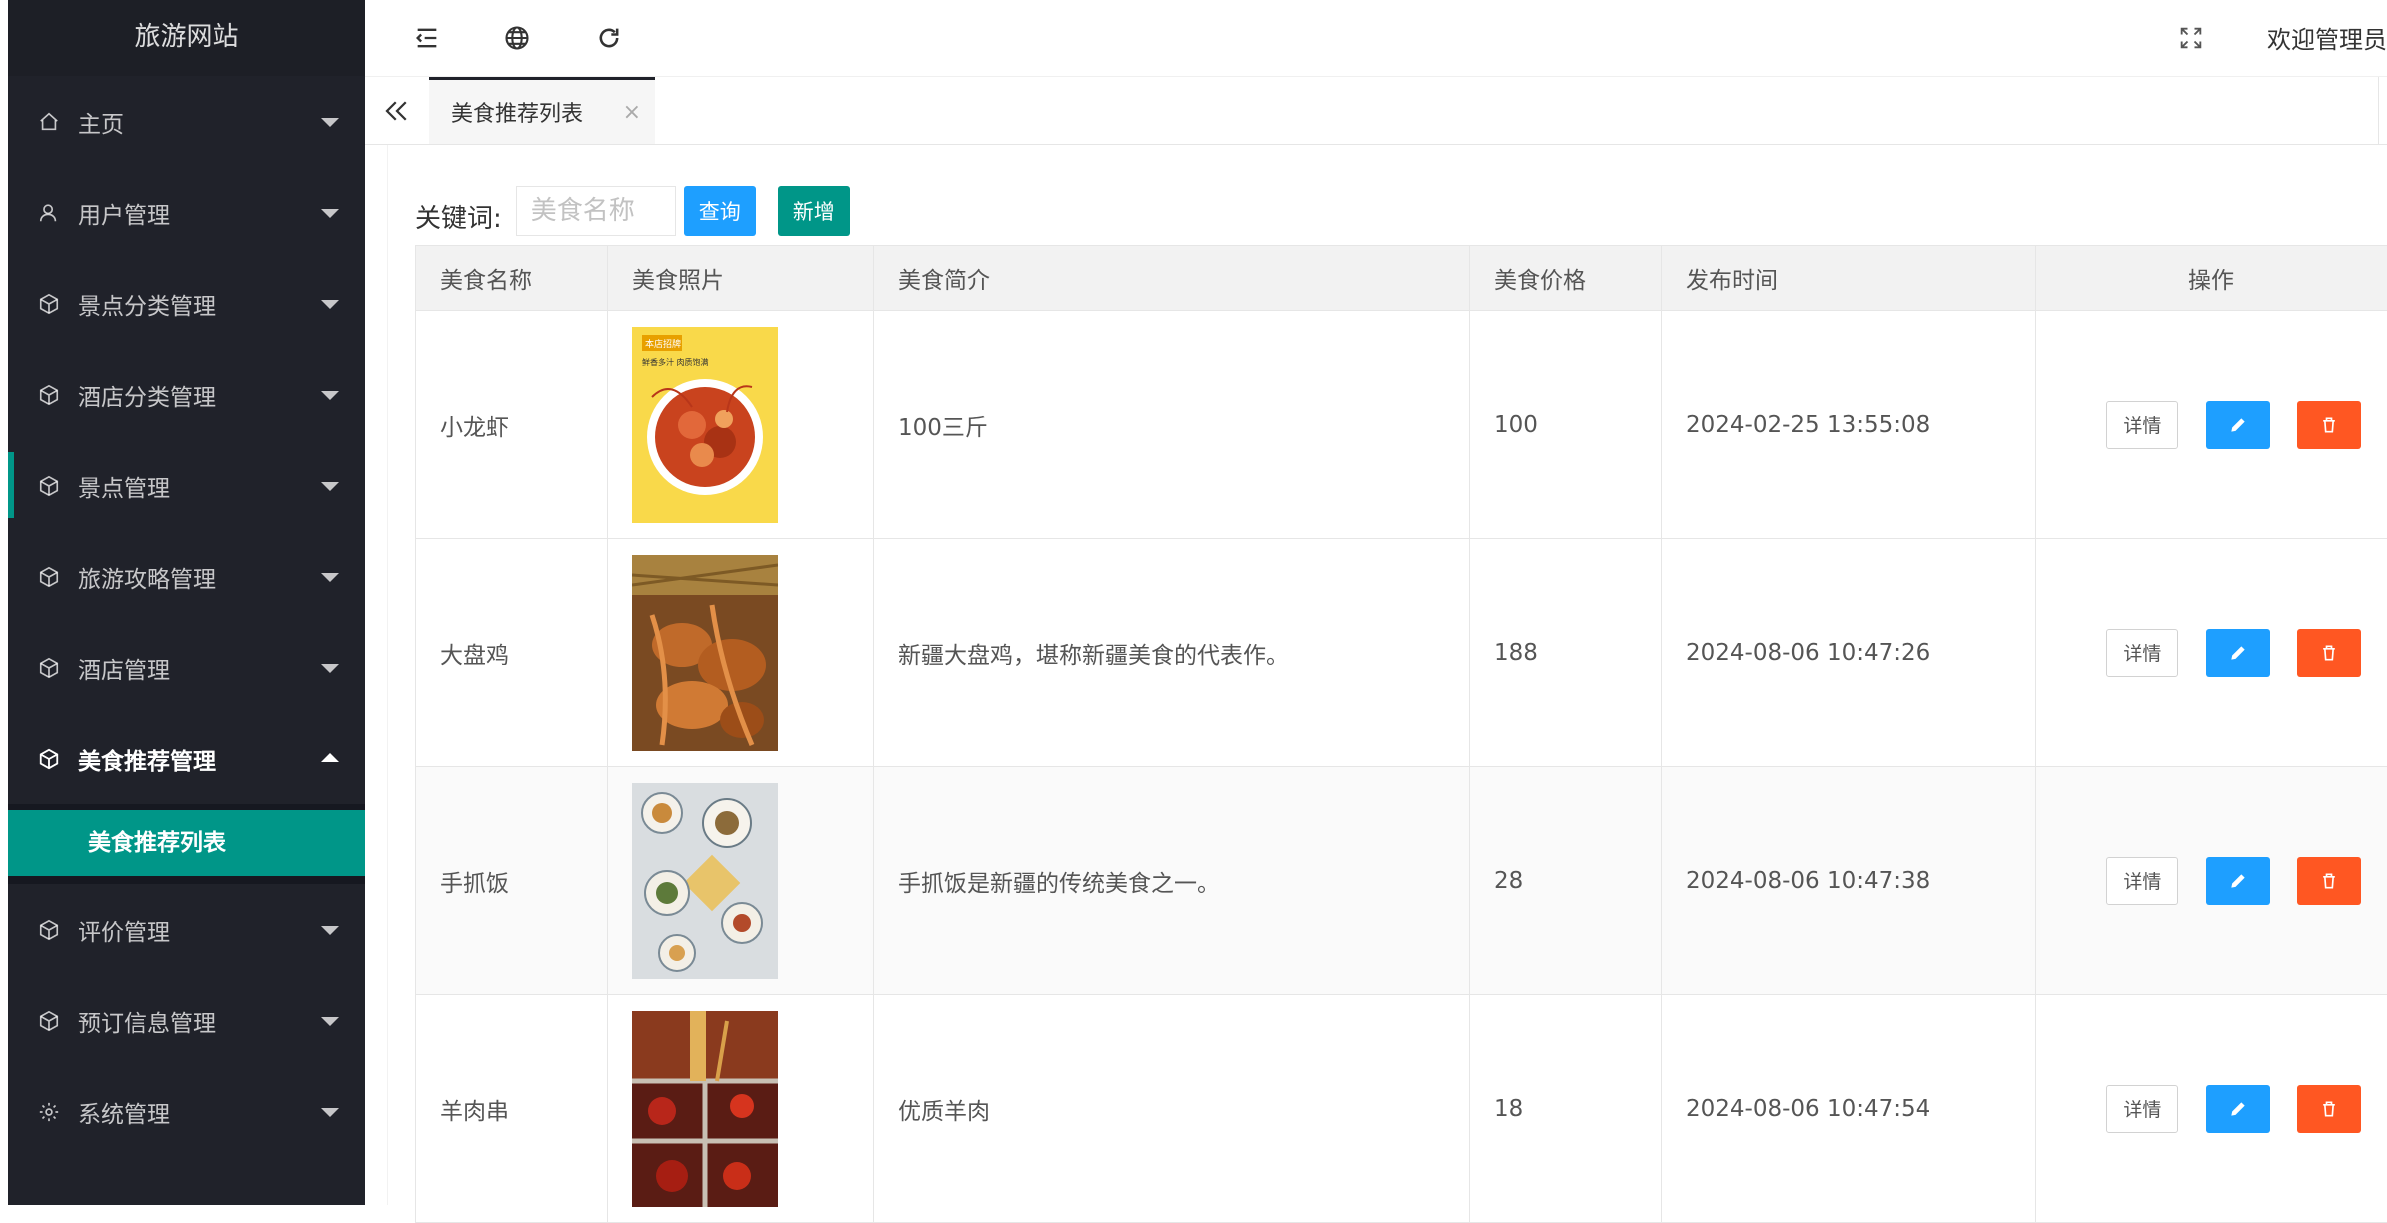 The height and width of the screenshot is (1223, 2387). I want to click on fullscreen-icon, so click(2191, 38).